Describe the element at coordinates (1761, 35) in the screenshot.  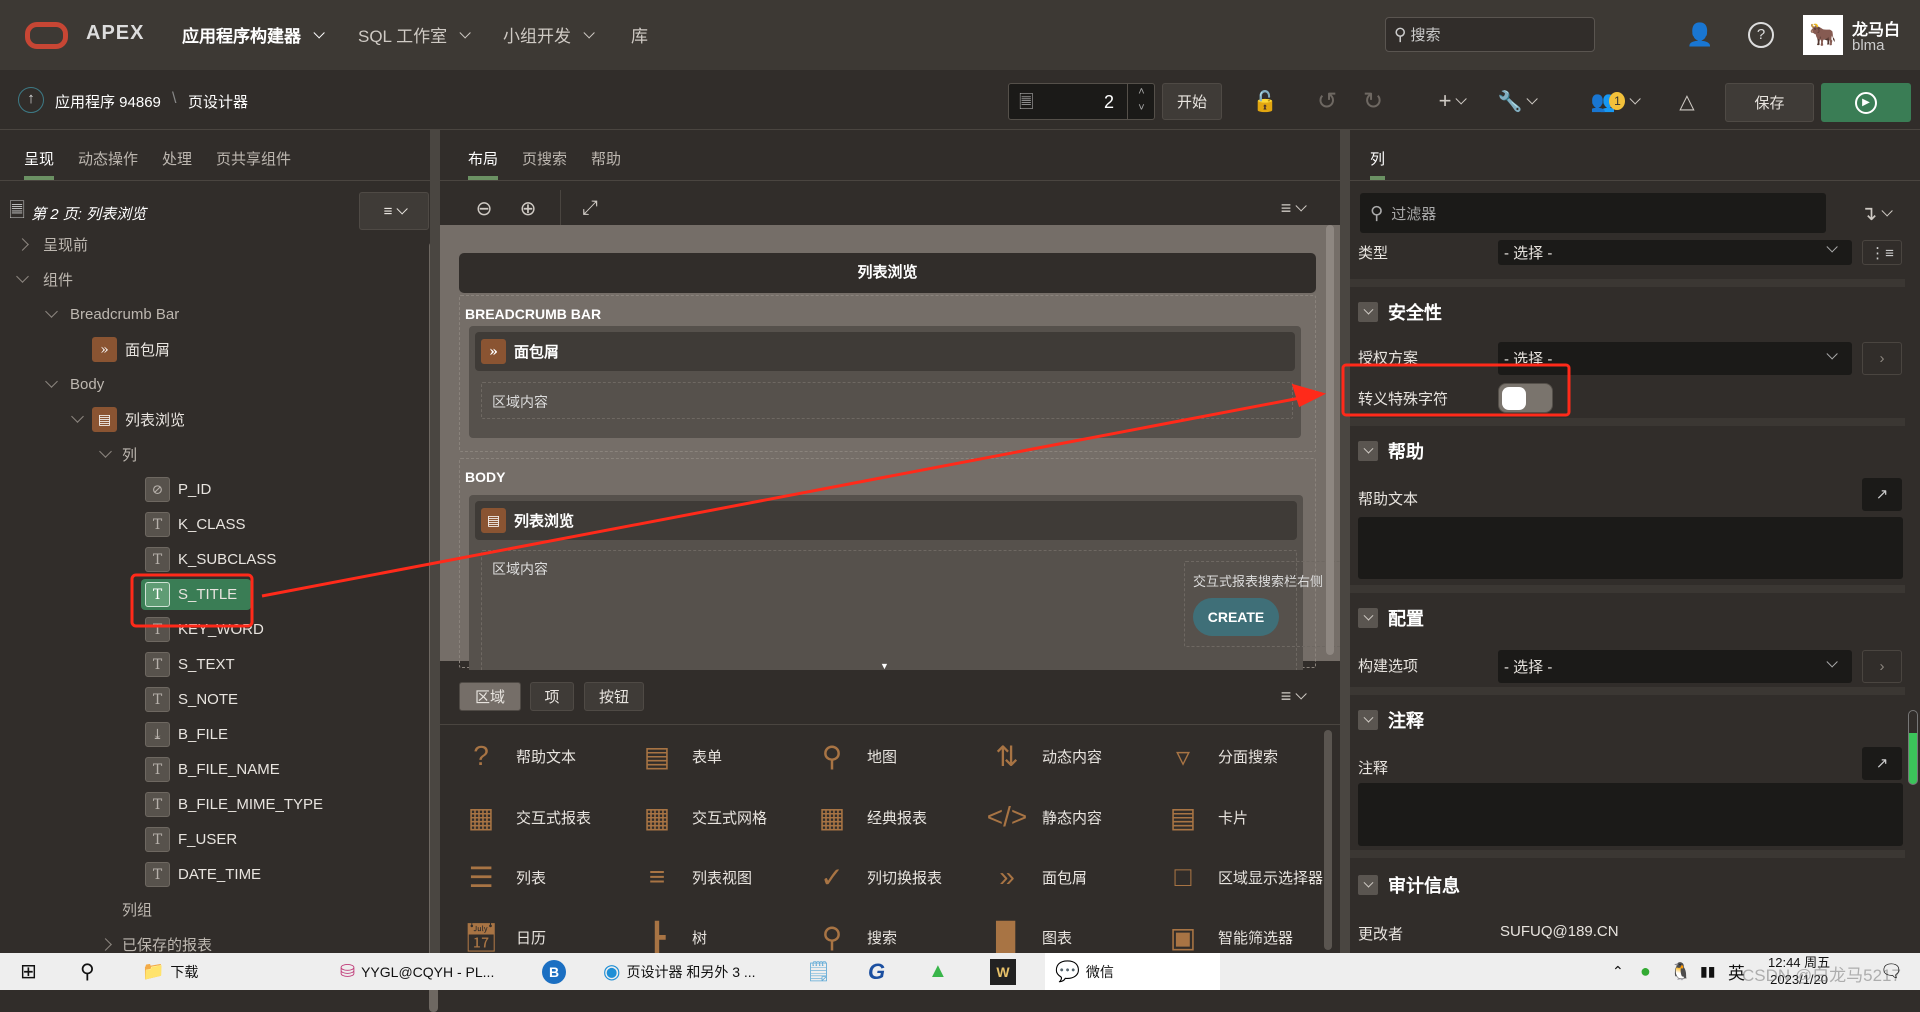
I see `help-icon: ?` at that location.